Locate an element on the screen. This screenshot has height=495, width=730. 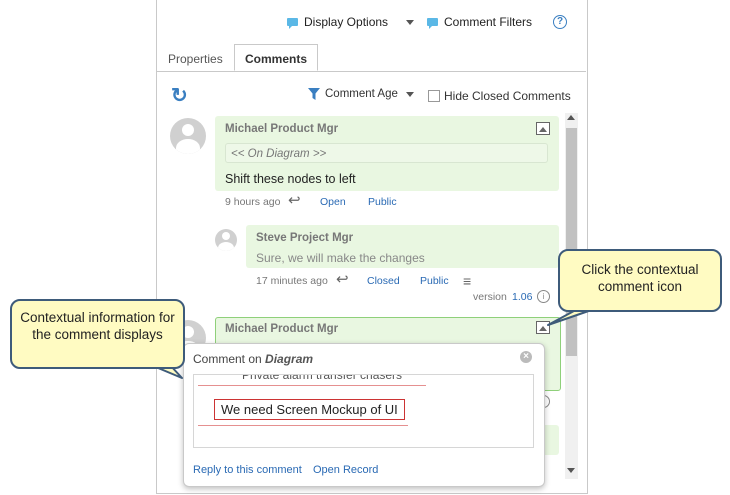
tab-comments: Comments is located at coordinates (276, 57).